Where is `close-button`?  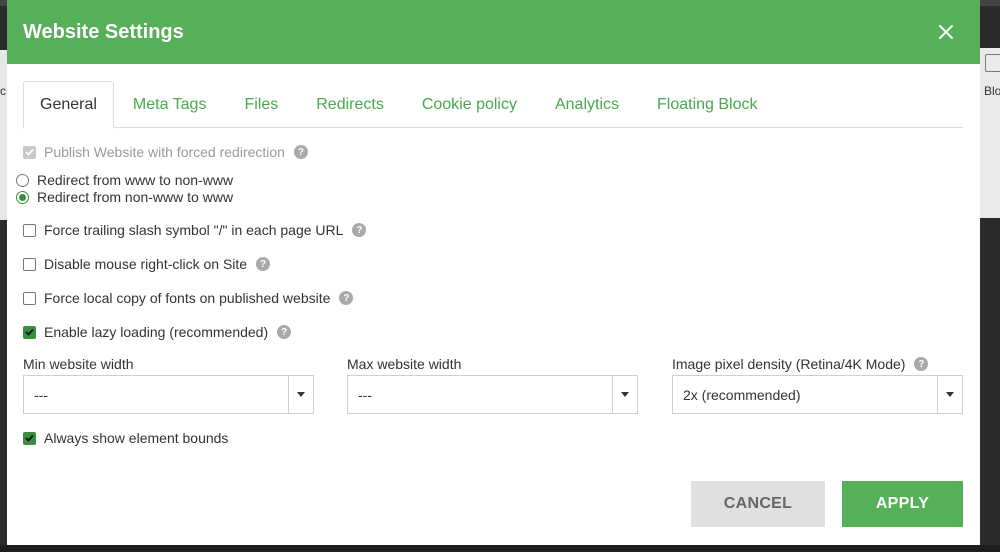 close-button is located at coordinates (946, 32).